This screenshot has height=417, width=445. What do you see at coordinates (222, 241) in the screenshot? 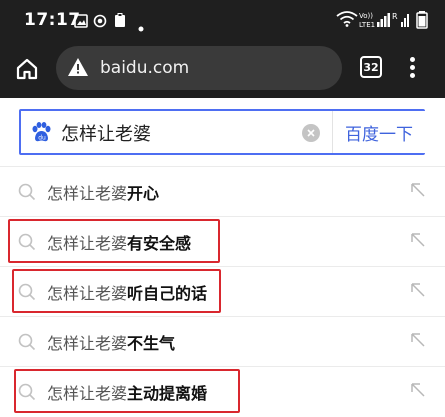
I see `suggestion-item: 怎样让老婆有安全感` at bounding box center [222, 241].